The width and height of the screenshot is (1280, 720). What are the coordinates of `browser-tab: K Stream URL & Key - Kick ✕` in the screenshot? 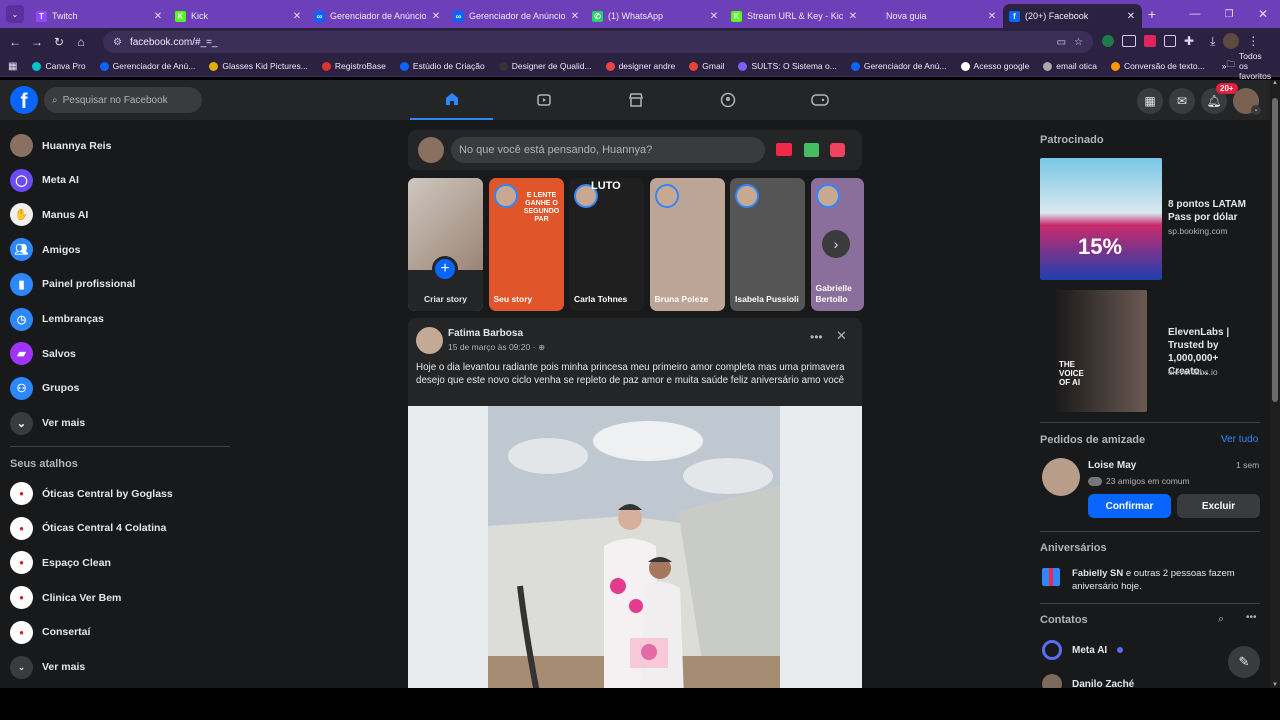 It's located at (794, 16).